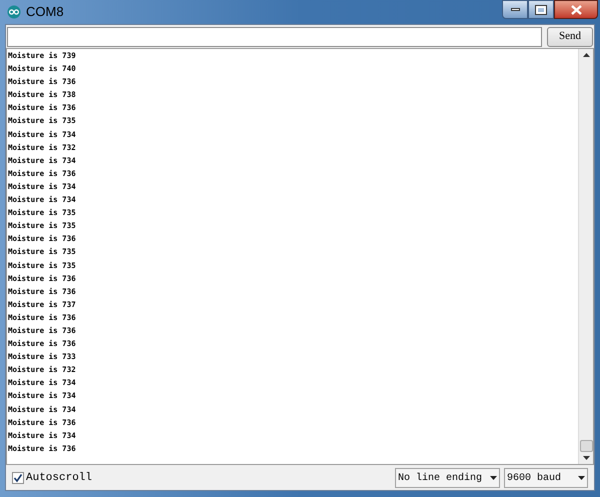 The image size is (600, 497). What do you see at coordinates (45, 12) in the screenshot?
I see `window-title: COM8` at bounding box center [45, 12].